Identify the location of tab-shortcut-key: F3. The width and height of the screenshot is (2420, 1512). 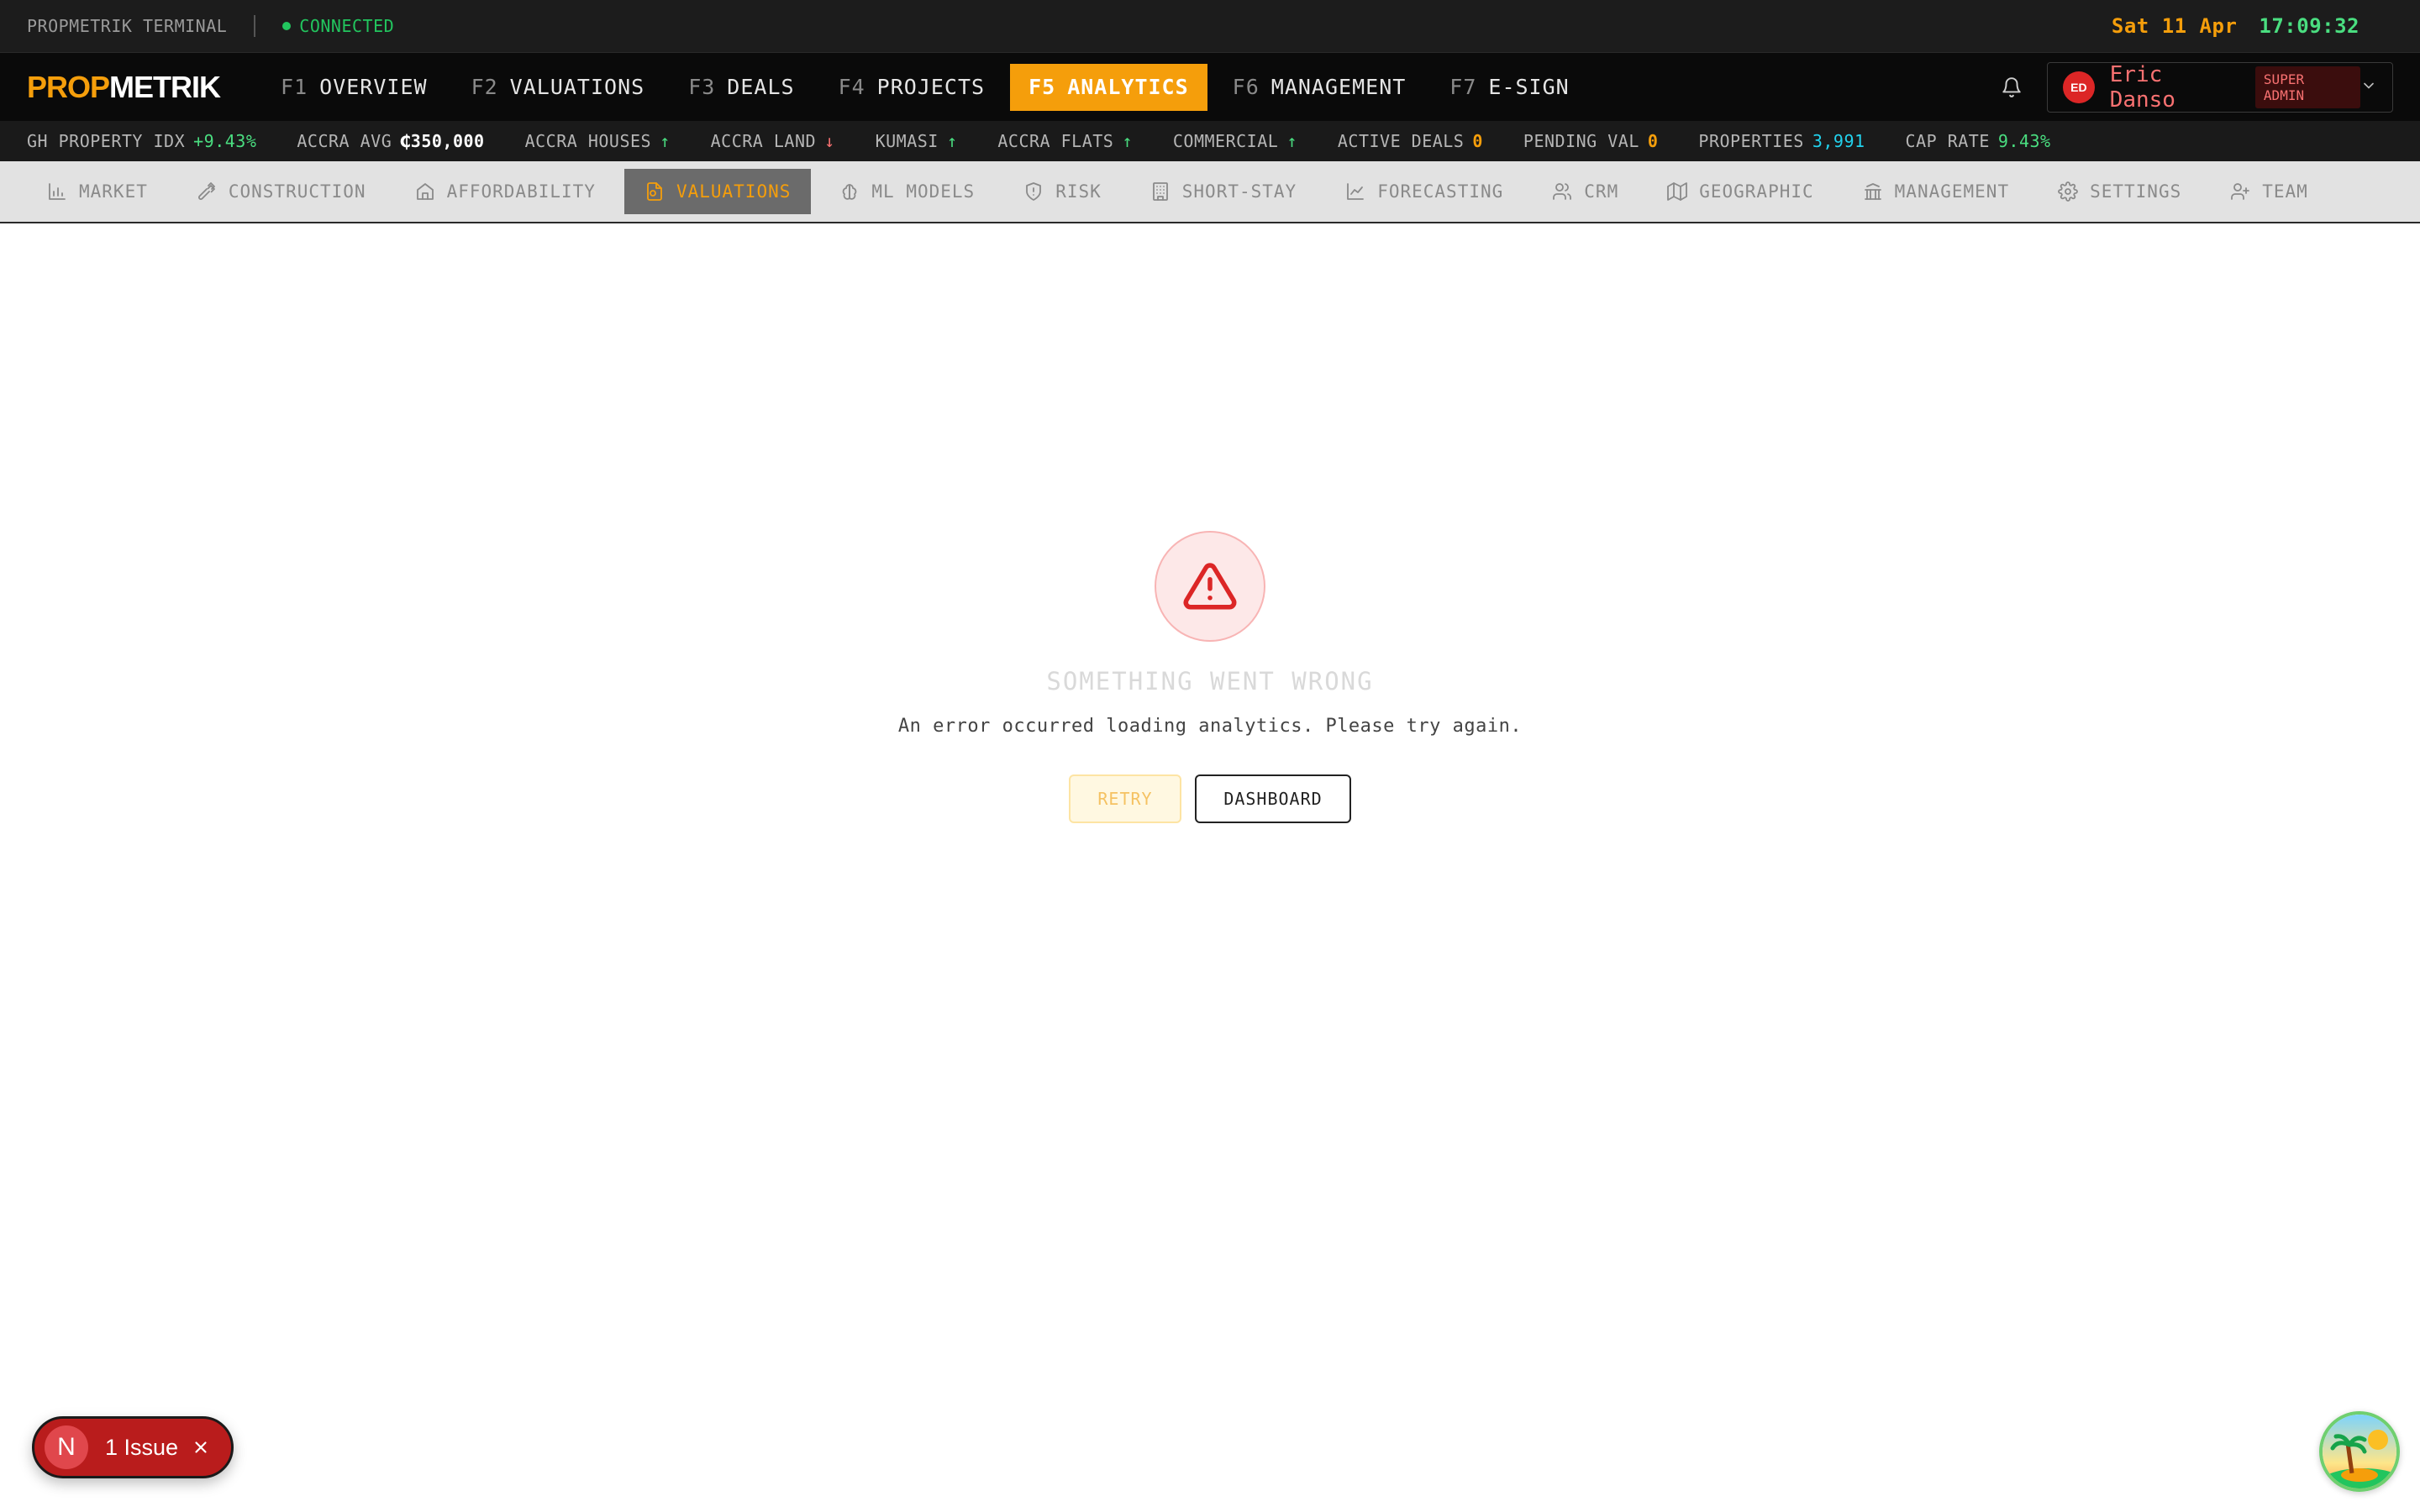
(702, 87).